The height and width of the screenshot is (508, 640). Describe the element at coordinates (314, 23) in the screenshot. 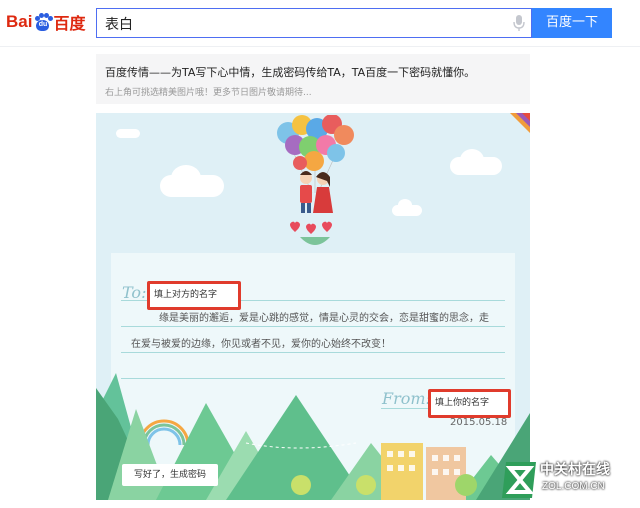

I see `search-input: 表白` at that location.